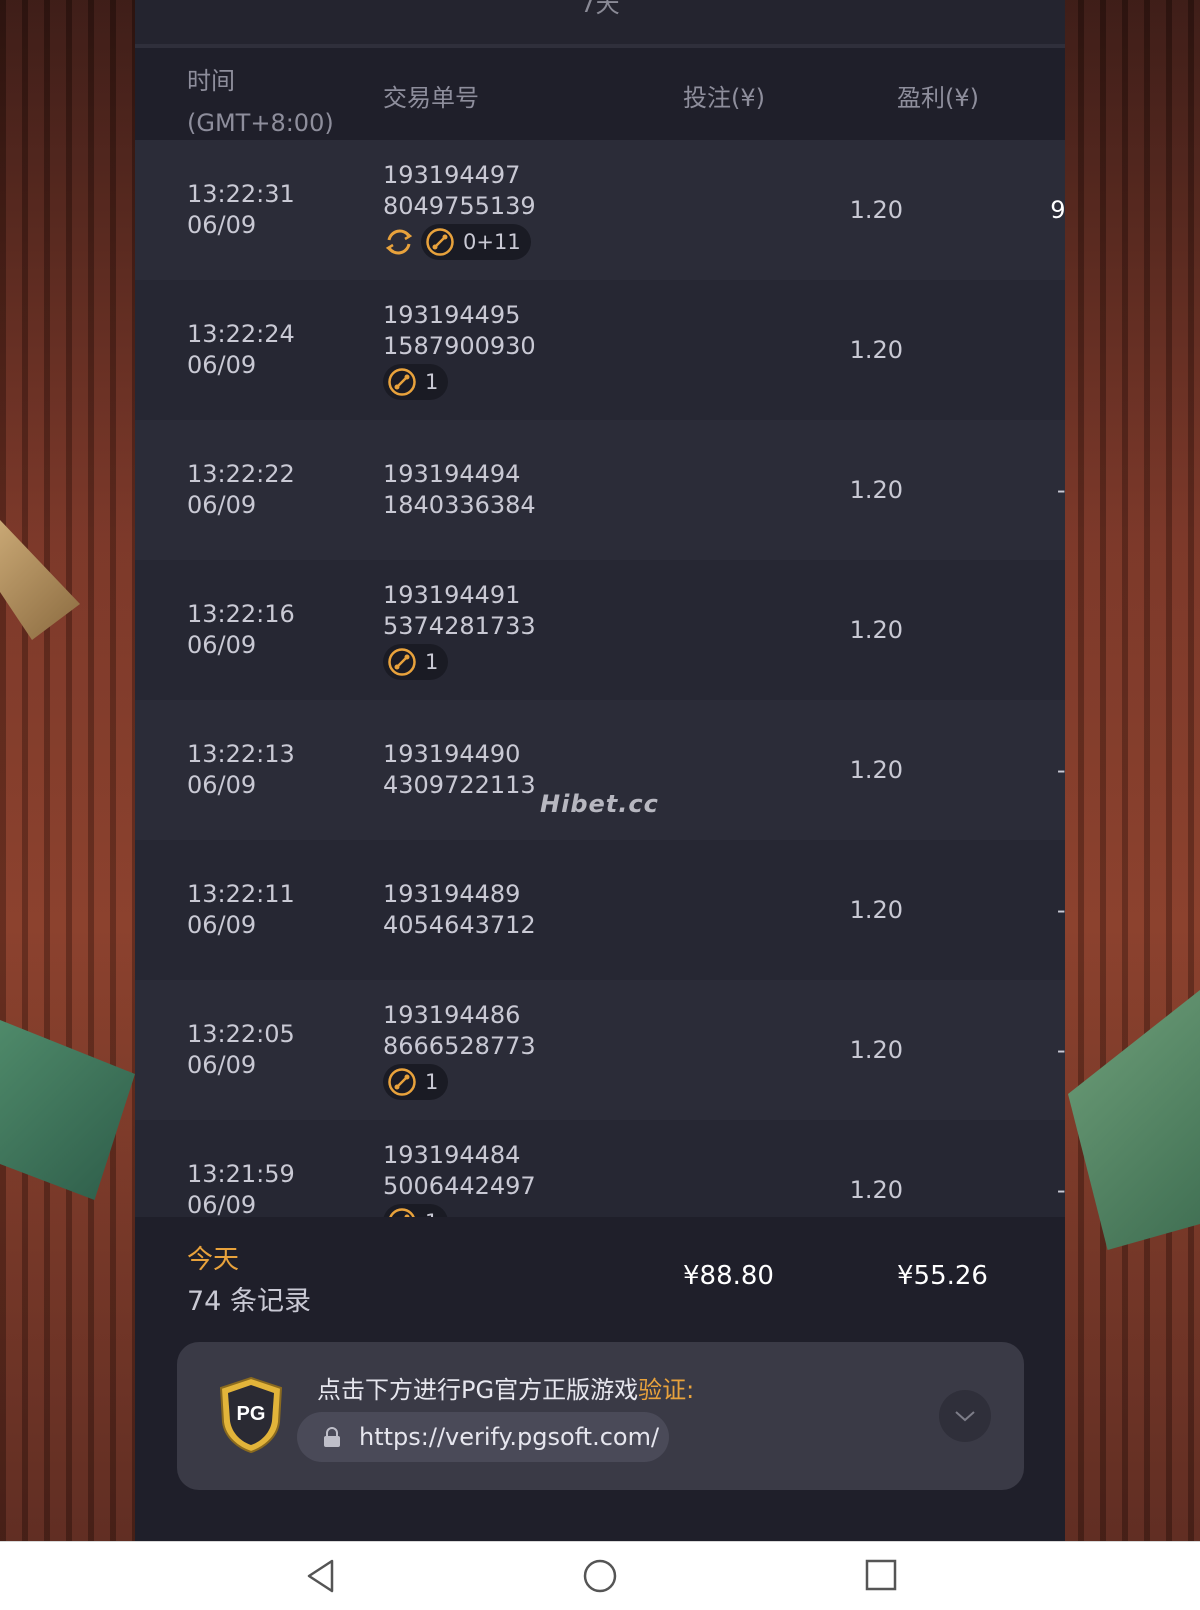  What do you see at coordinates (600, 9) in the screenshot?
I see `period-tab-partial: 7天` at bounding box center [600, 9].